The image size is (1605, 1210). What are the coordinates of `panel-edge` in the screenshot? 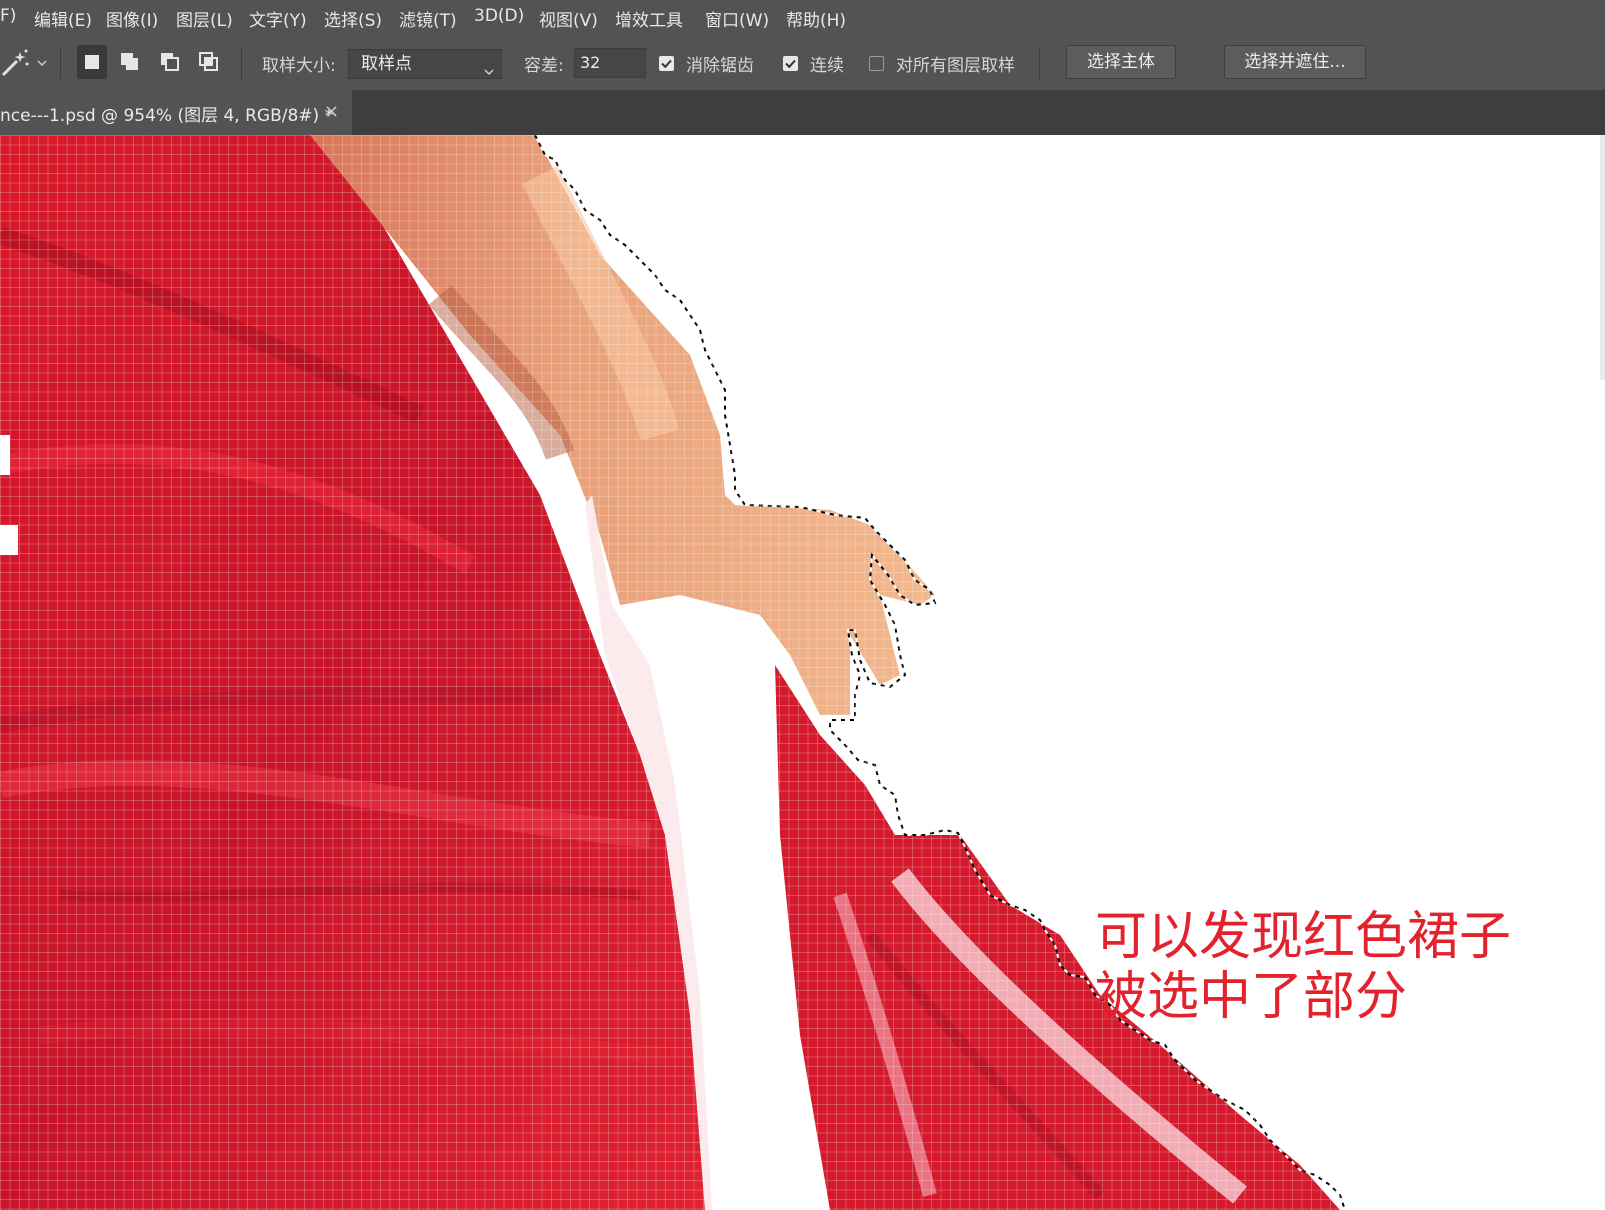 It's located at (1602, 257).